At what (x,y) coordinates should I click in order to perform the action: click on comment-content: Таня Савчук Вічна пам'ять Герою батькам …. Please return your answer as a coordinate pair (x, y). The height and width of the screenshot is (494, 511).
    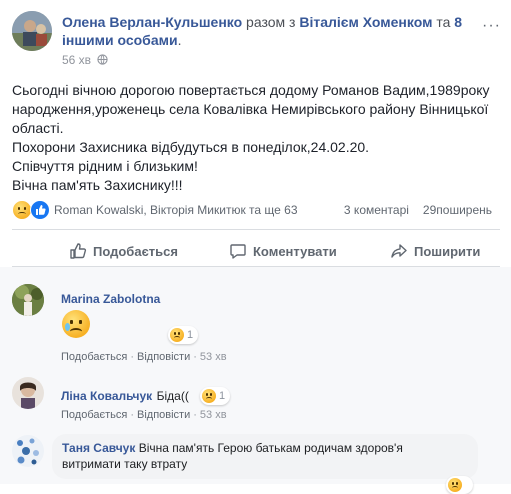
    Looking at the image, I should click on (265, 448).